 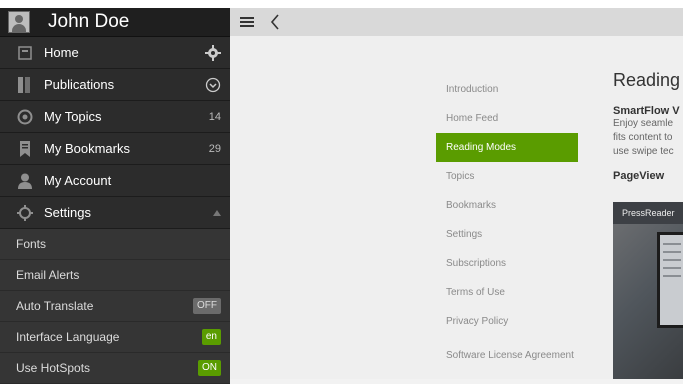 I want to click on pageview-label: PressReader, so click(x=648, y=213).